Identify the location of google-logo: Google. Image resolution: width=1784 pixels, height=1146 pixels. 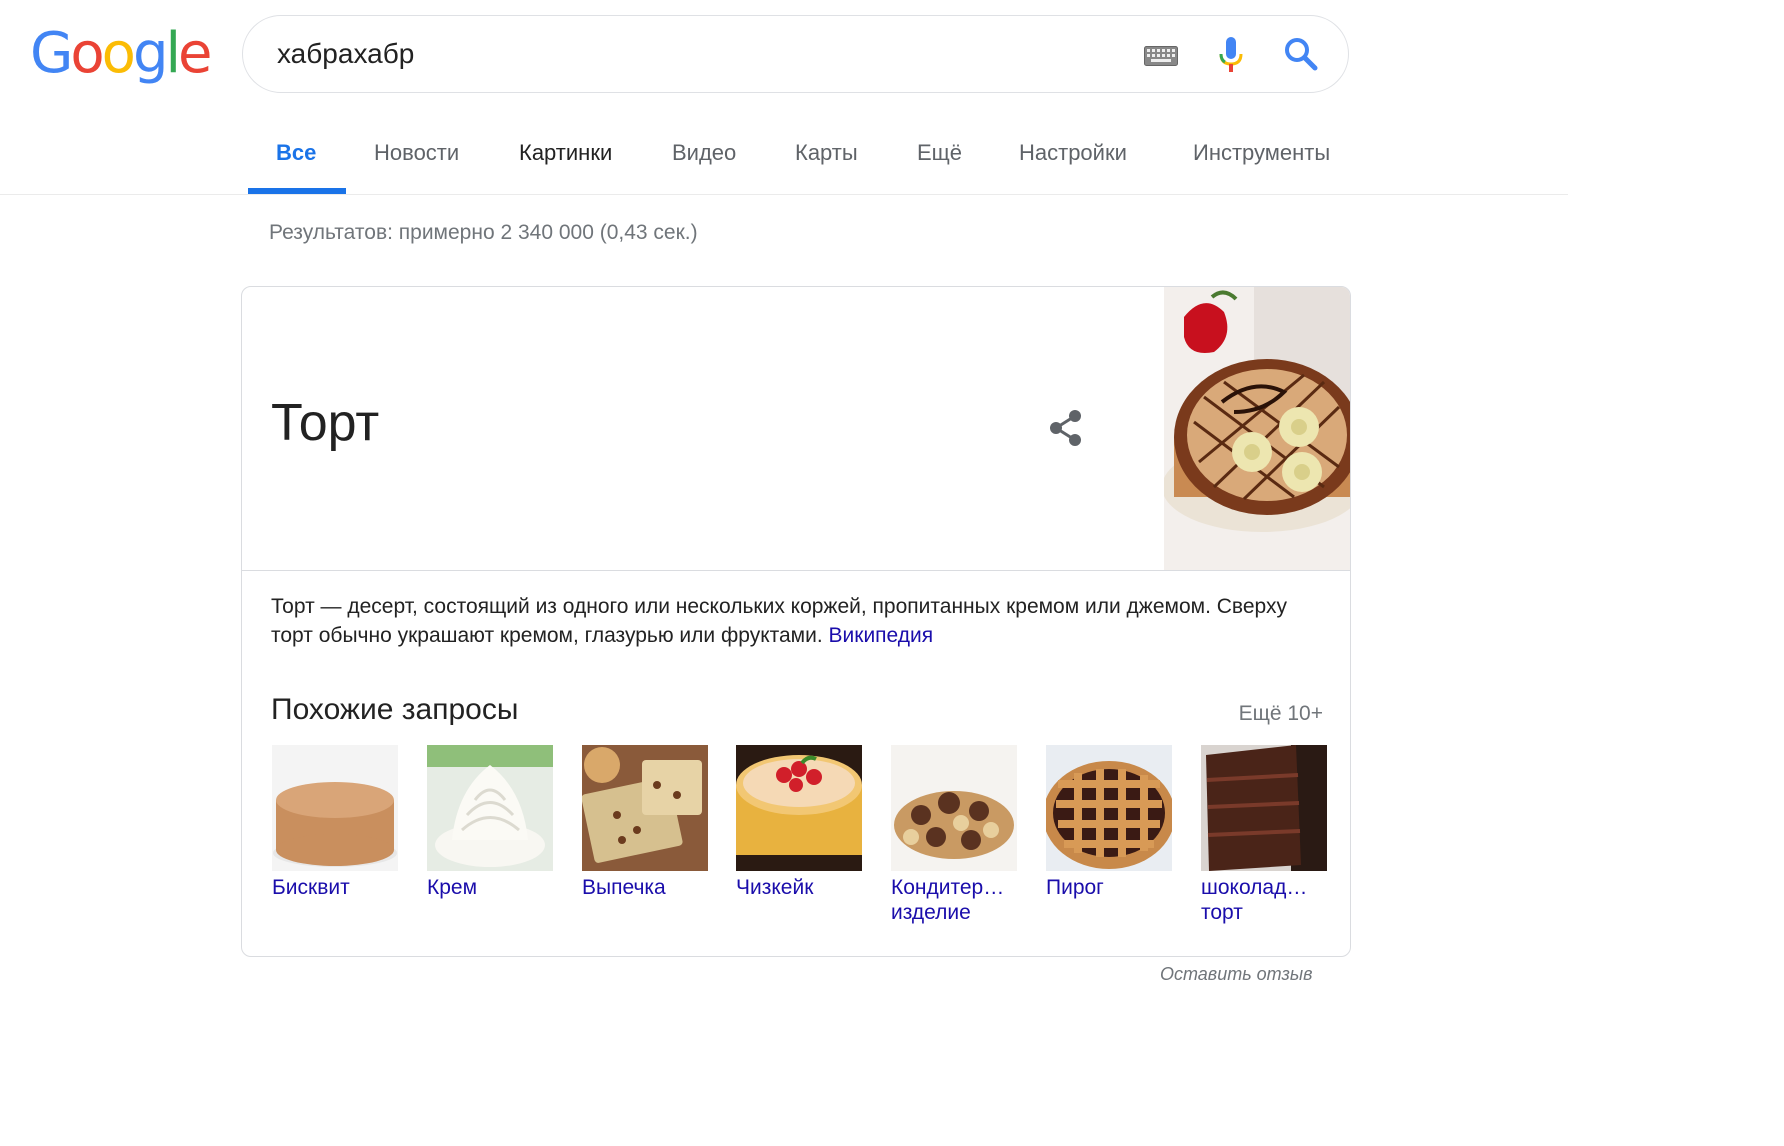
(121, 53).